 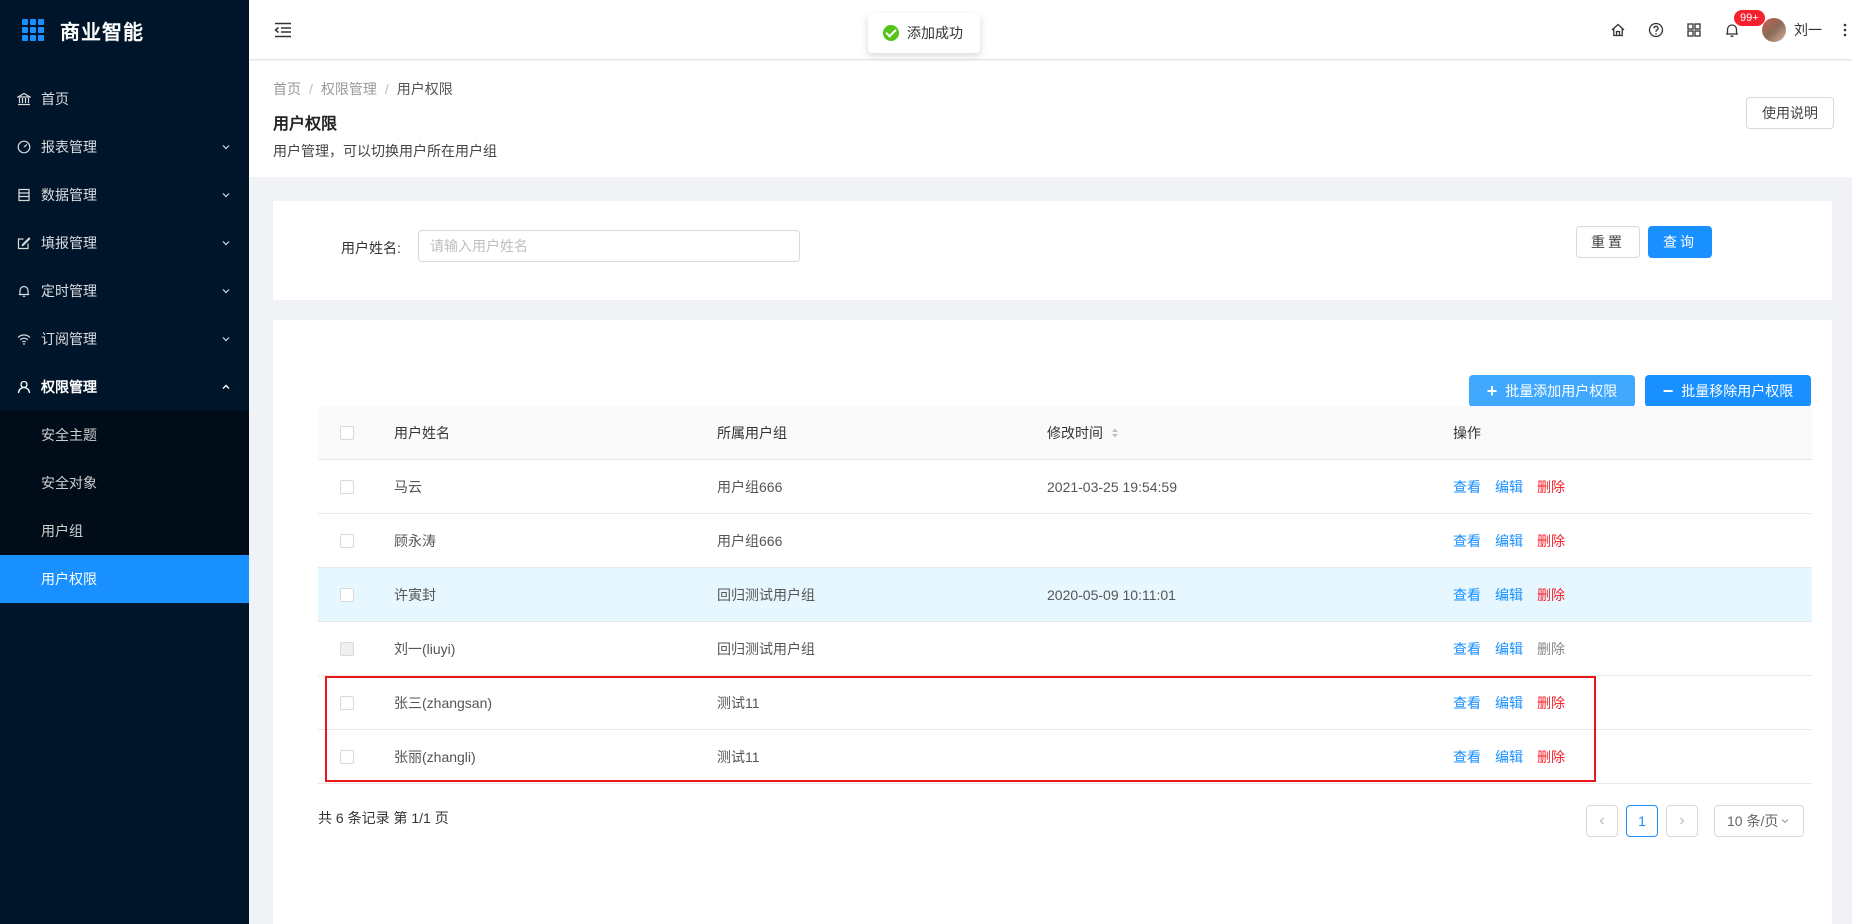 I want to click on sidebar-item-schedule: 定时管理, so click(x=124, y=291).